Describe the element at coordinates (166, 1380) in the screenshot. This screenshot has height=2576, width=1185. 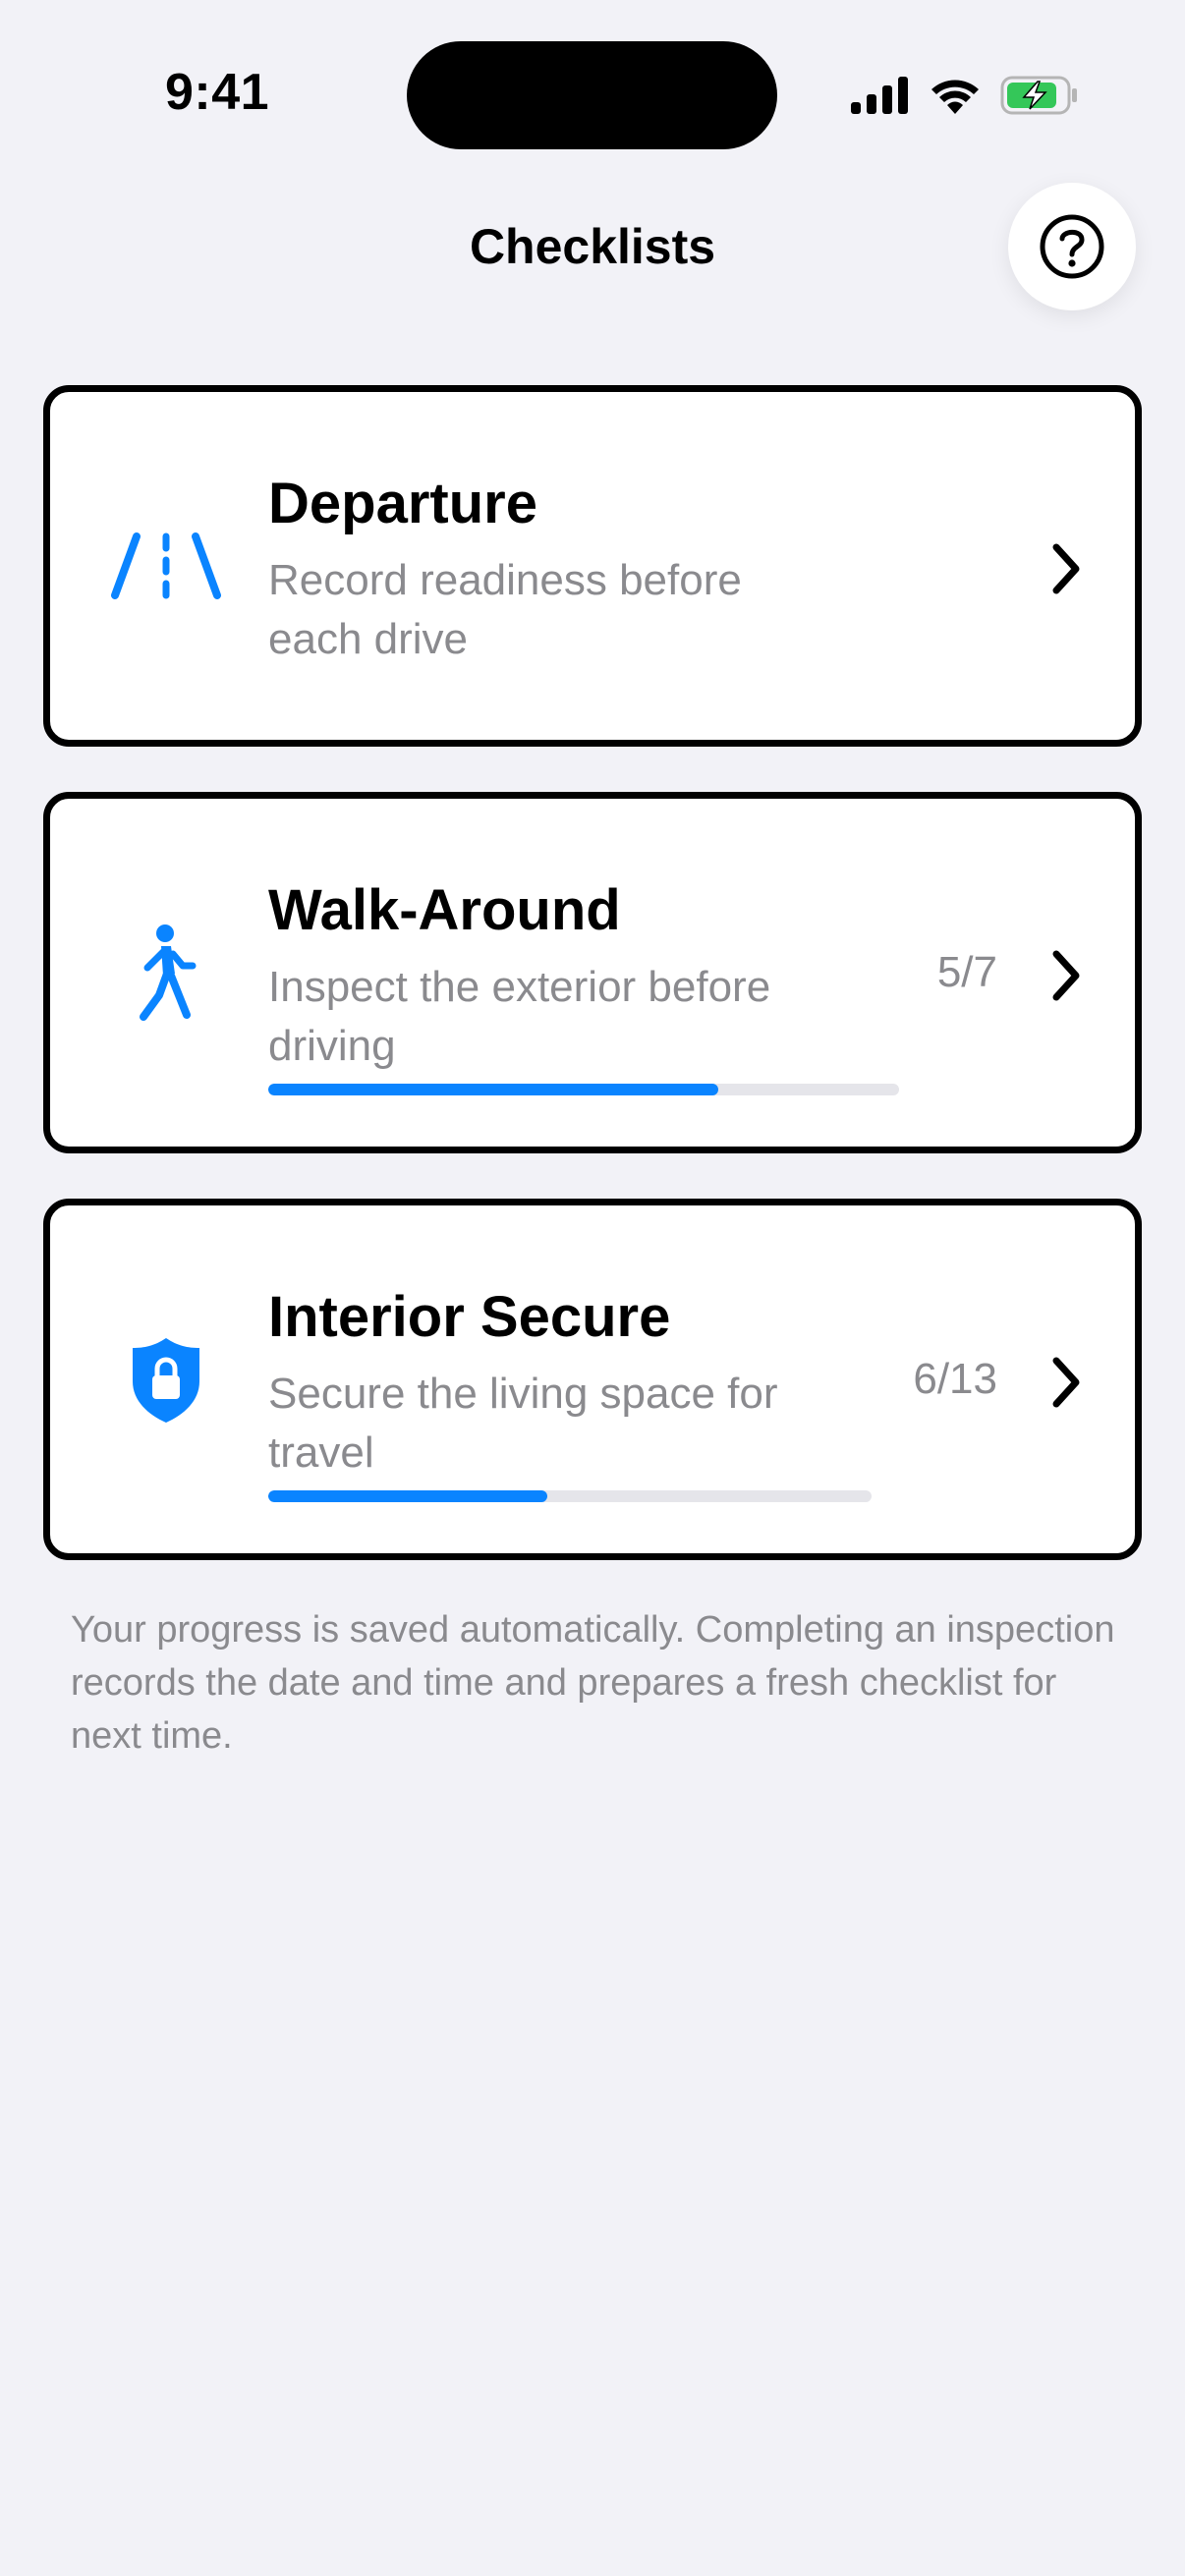
I see `lock-shield-icon` at that location.